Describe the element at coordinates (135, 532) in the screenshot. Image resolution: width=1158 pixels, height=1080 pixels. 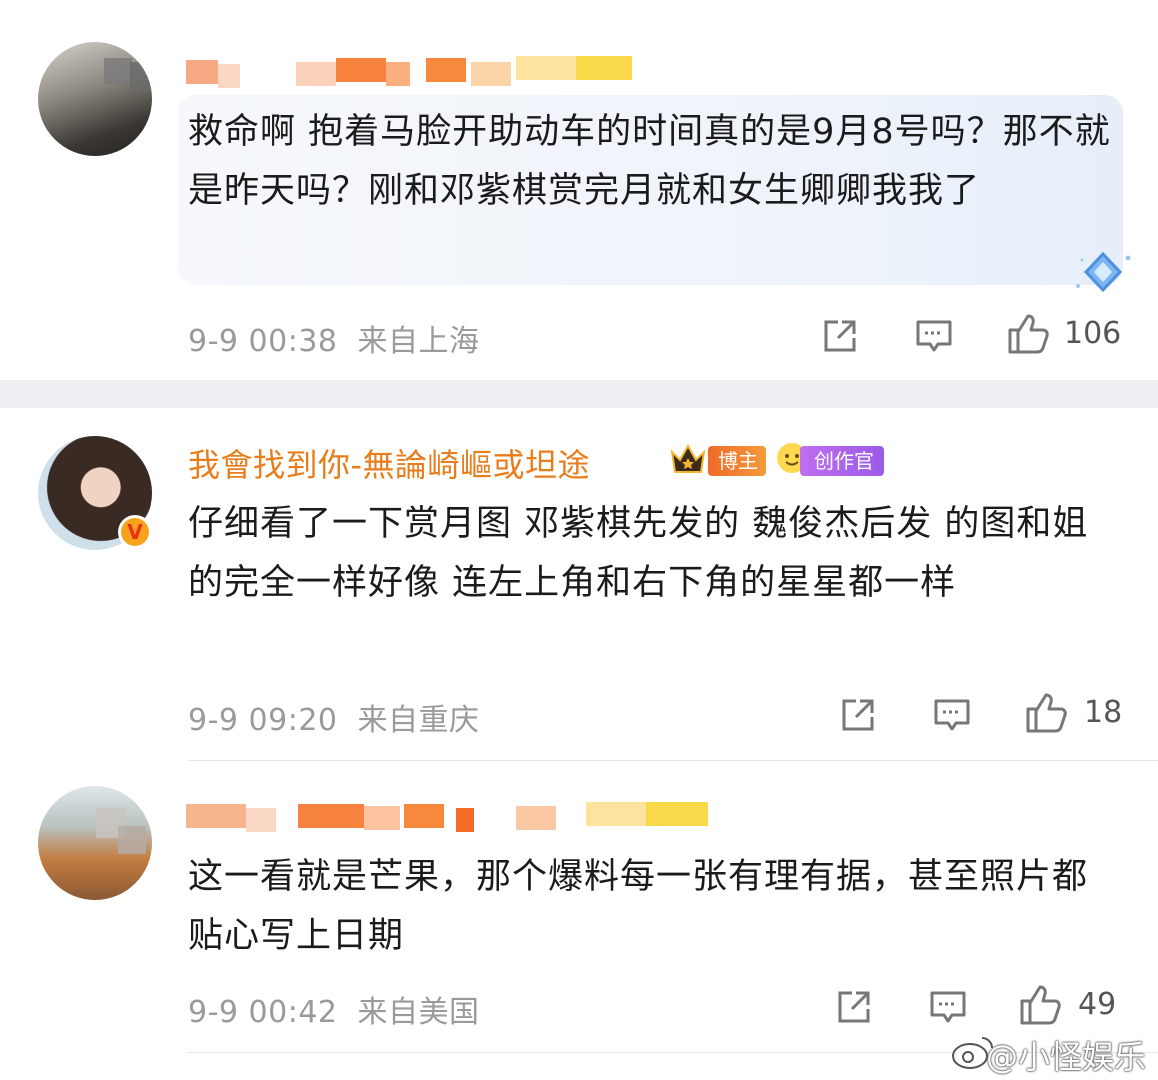
I see `verified-badge: V` at that location.